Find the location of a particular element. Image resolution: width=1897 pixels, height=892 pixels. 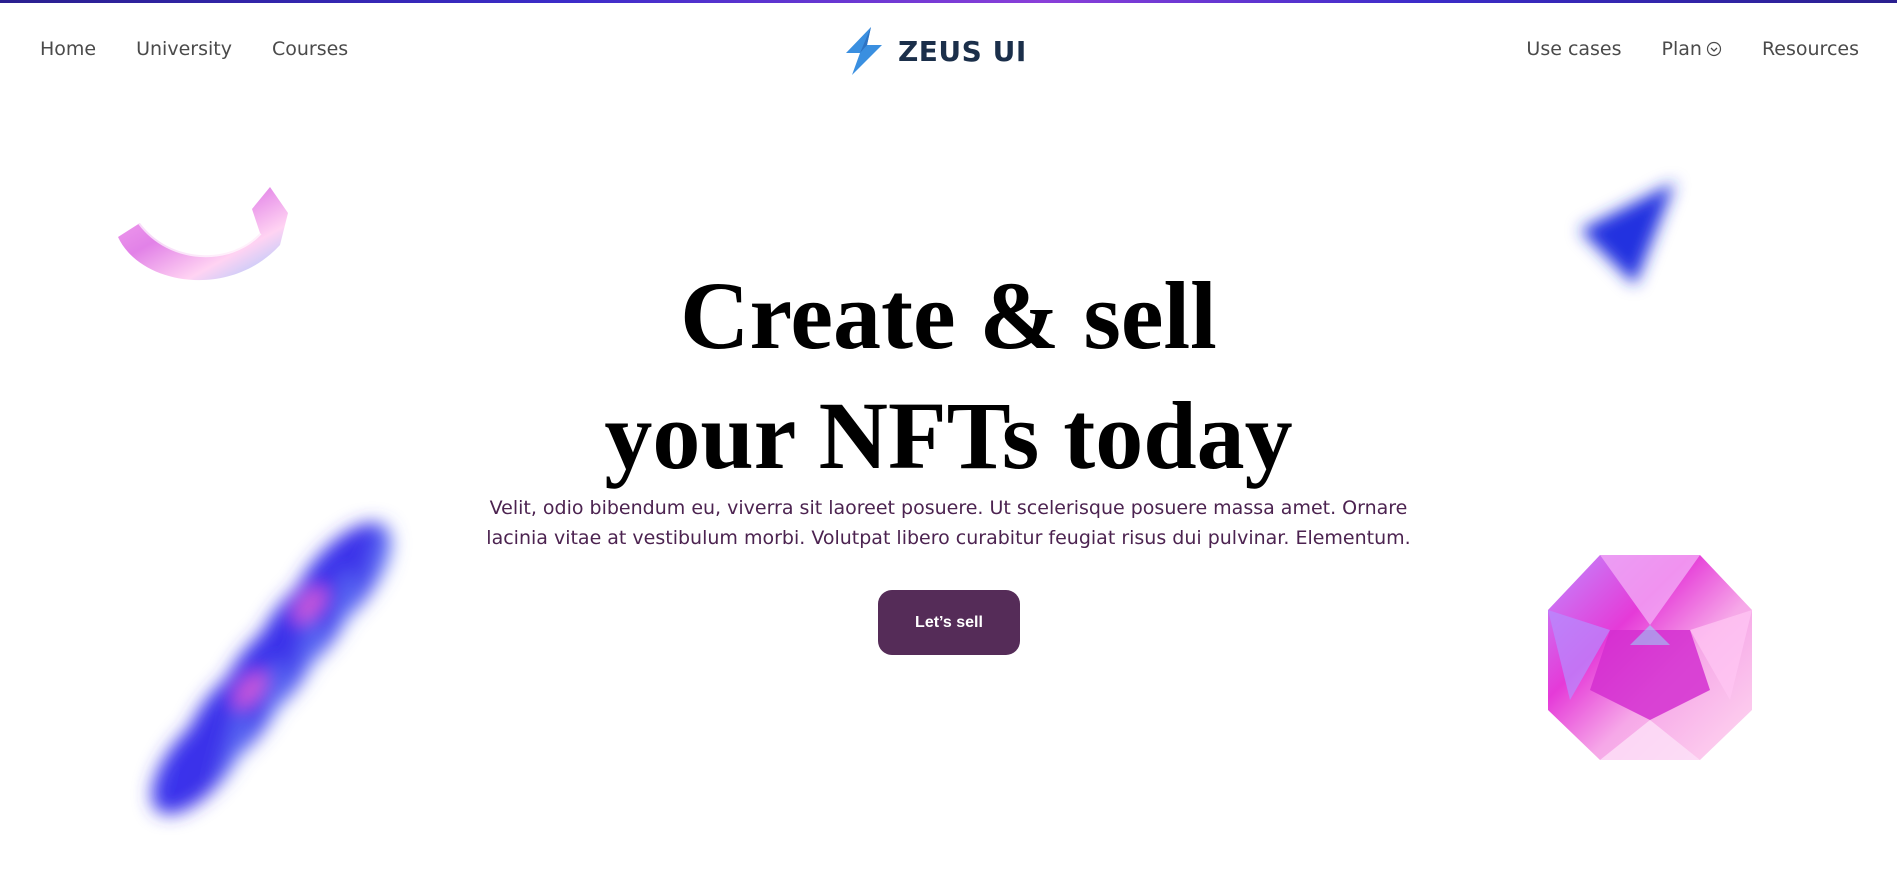

holographic-ring-shape is located at coordinates (203, 234).